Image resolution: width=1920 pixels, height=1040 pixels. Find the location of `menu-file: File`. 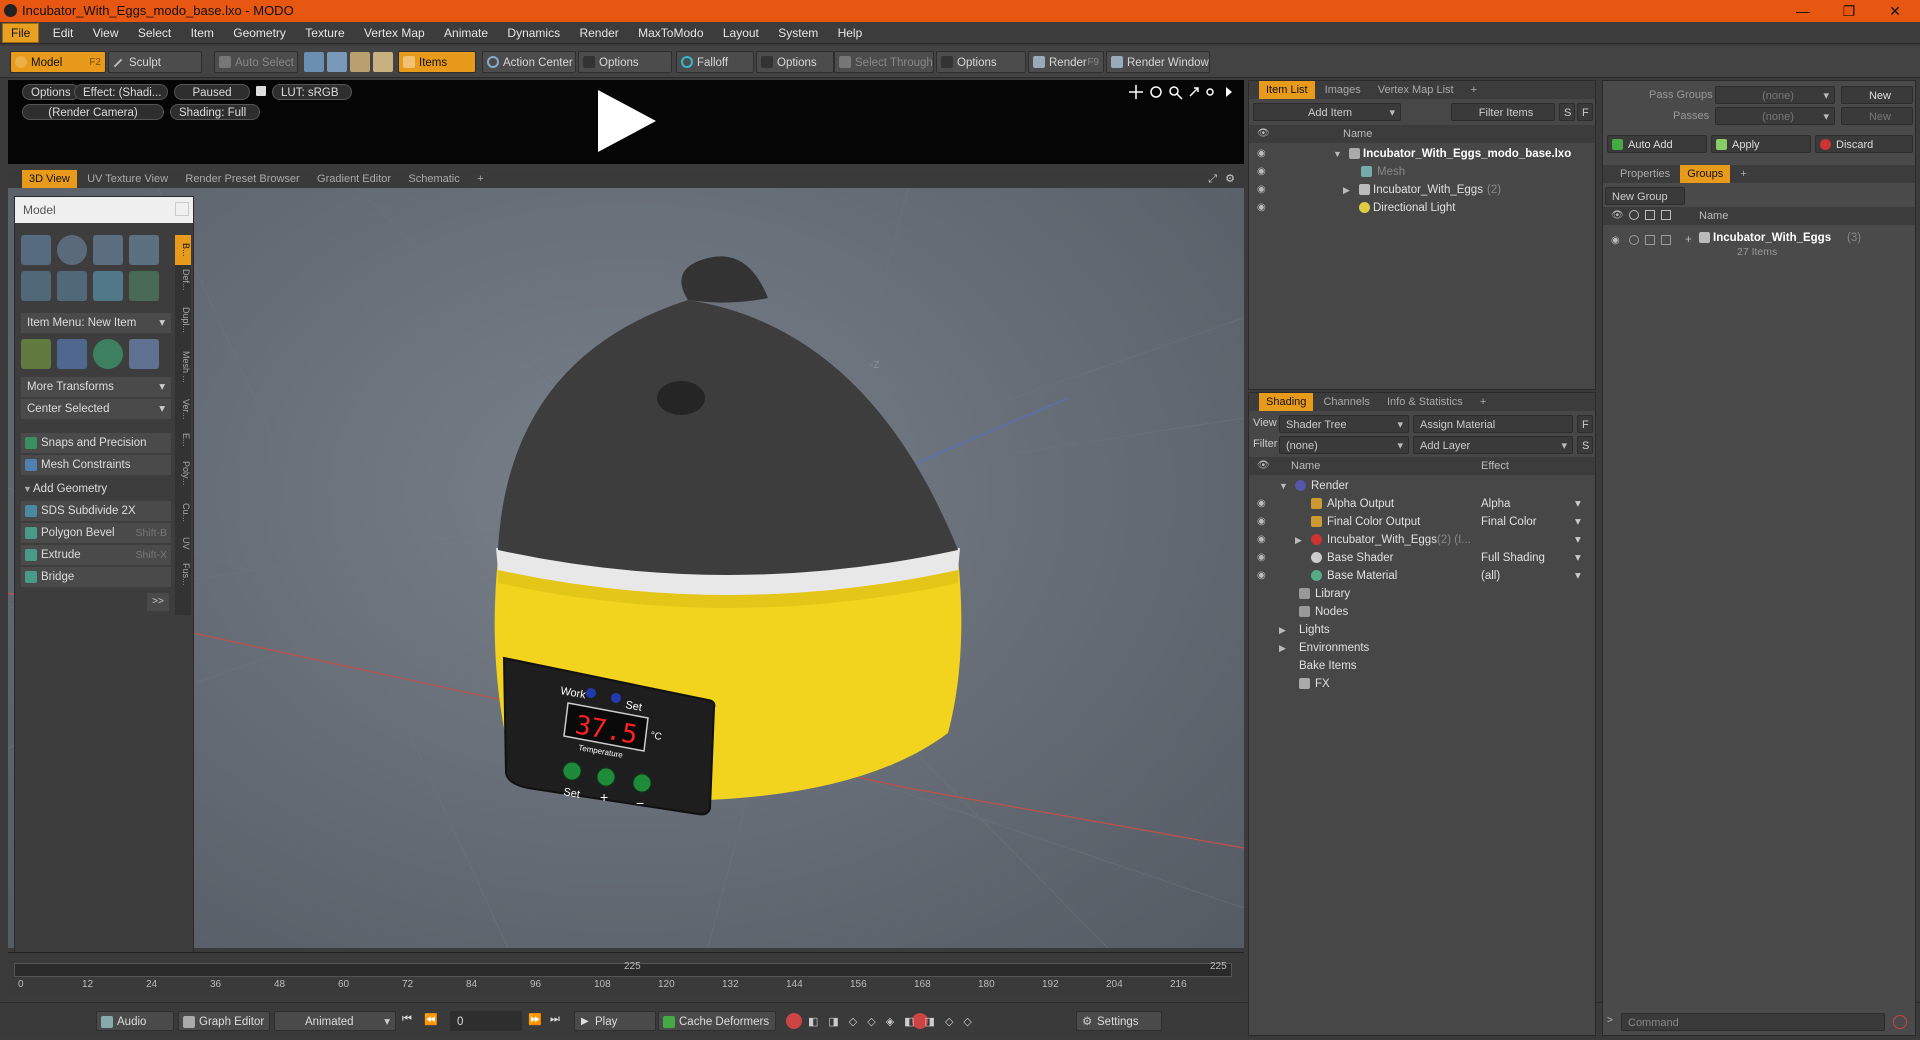

menu-file: File is located at coordinates (21, 33).